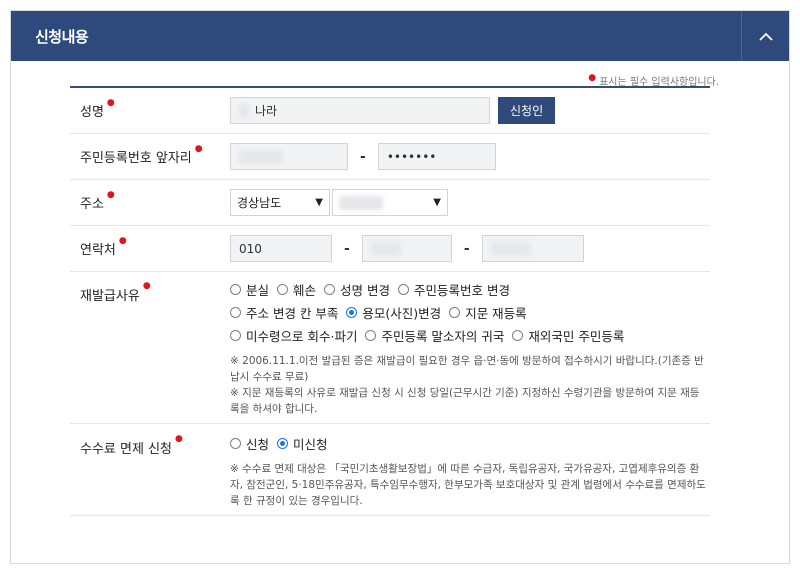 Image resolution: width=800 pixels, height=576 pixels. I want to click on label-contact: 연락처 ●, so click(103, 247).